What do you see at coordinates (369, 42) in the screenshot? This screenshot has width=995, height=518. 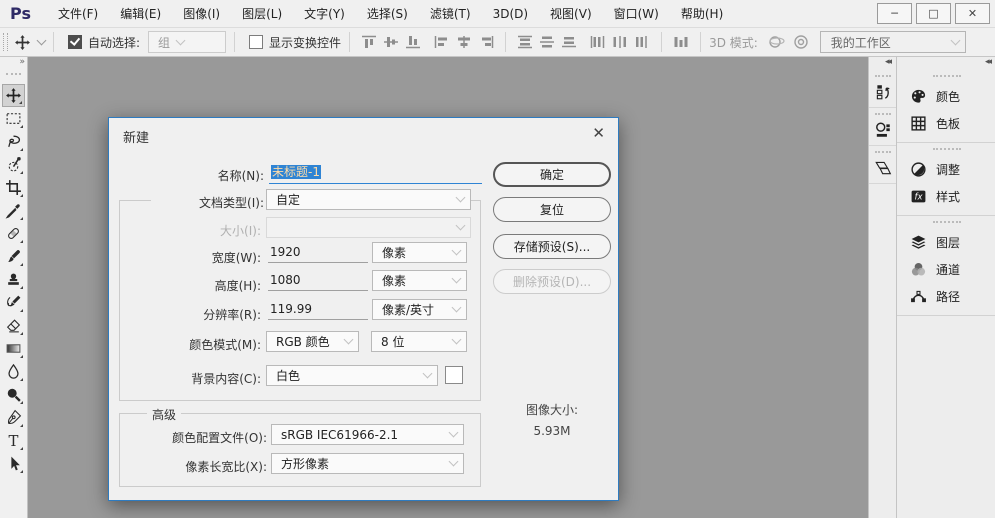 I see `align-top-edges-icon` at bounding box center [369, 42].